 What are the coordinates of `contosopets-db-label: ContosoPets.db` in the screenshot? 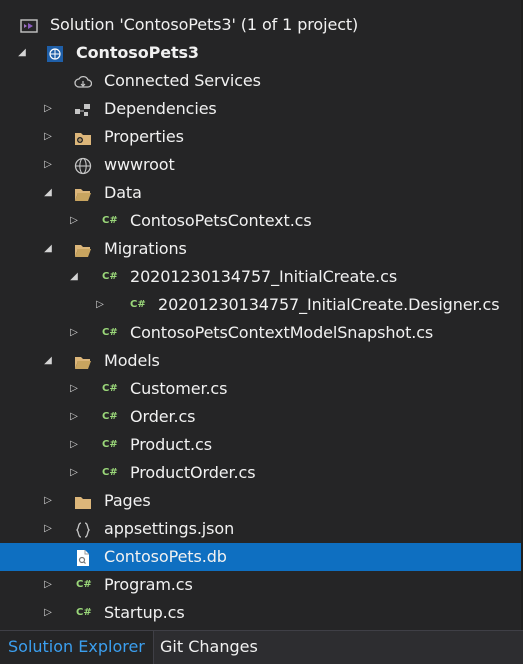 It's located at (165, 556).